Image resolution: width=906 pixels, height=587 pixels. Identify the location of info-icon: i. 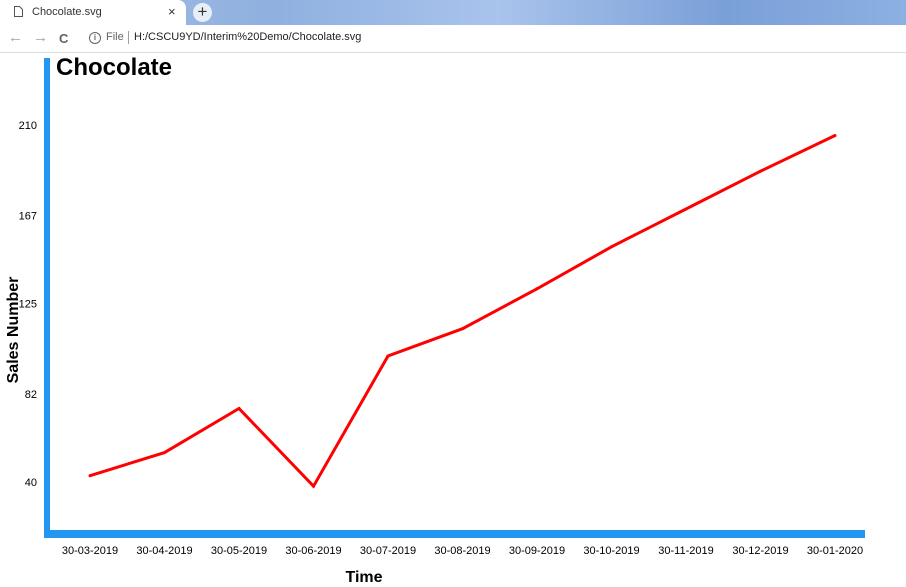
(95, 38).